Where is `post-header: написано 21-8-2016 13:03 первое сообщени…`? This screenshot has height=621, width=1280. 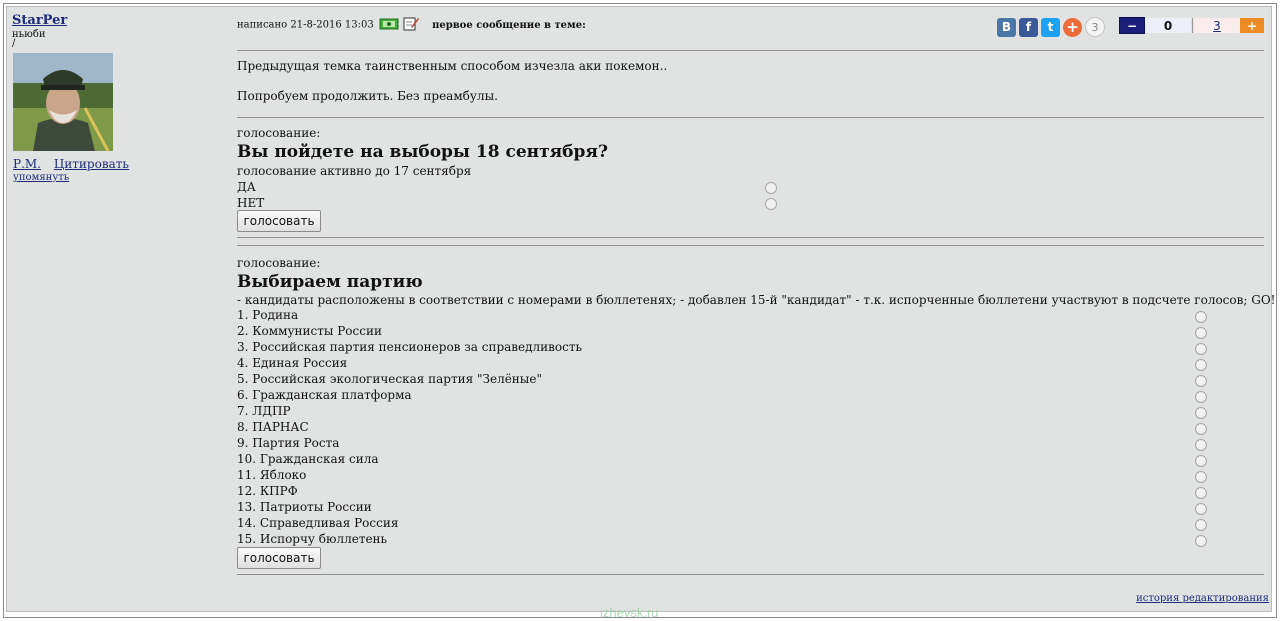 post-header: написано 21-8-2016 13:03 первое сообщени… is located at coordinates (411, 25).